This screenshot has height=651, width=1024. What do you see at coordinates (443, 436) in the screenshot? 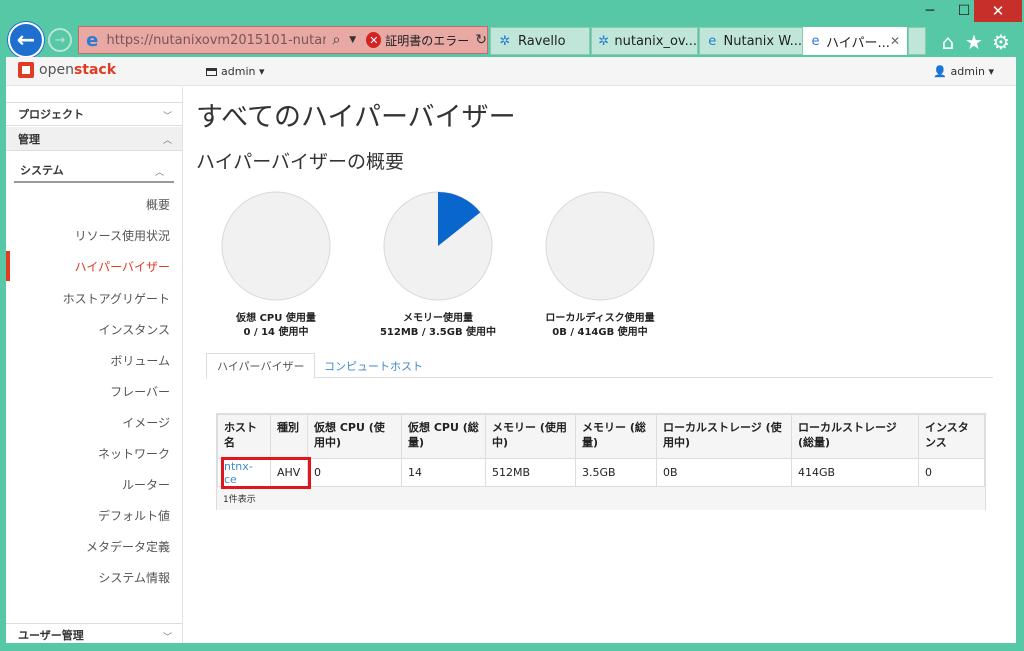
I see `col-vcpu-total: 仮想 CPU (総量)` at bounding box center [443, 436].